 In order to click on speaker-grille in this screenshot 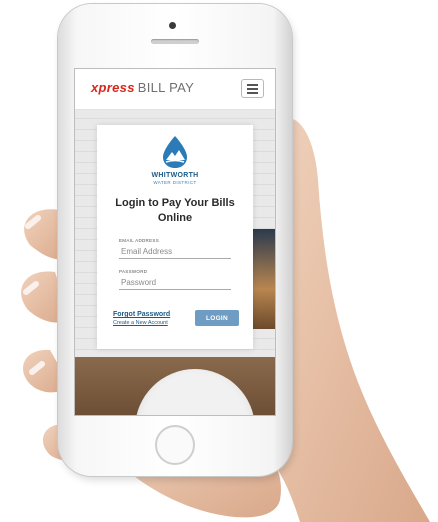, I will do `click(175, 41)`.